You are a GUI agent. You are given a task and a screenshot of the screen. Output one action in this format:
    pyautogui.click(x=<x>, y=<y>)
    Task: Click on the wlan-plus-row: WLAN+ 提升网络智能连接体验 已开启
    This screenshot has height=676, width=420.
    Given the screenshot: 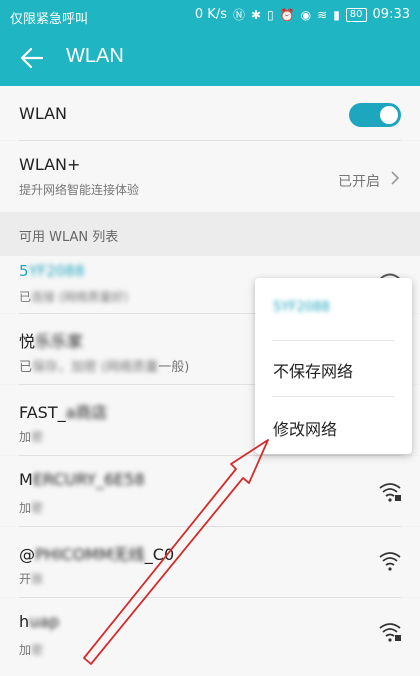 What is the action you would take?
    pyautogui.click(x=210, y=176)
    